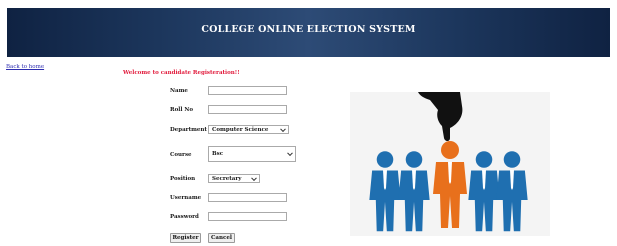 This screenshot has height=246, width=617. Describe the element at coordinates (247, 90) in the screenshot. I see `name-input` at that location.